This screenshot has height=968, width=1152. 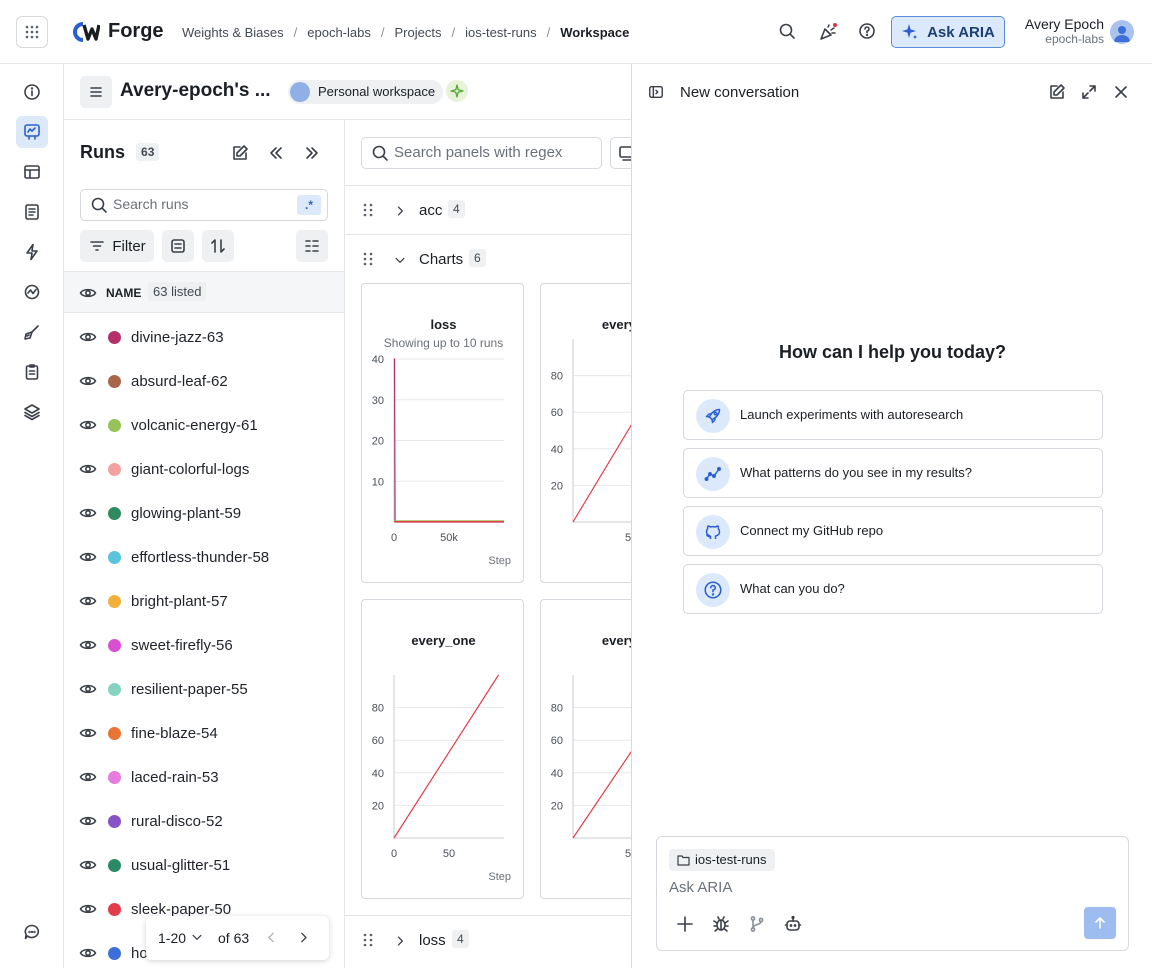 I want to click on run-row: divine-jazz-63, so click(x=204, y=337).